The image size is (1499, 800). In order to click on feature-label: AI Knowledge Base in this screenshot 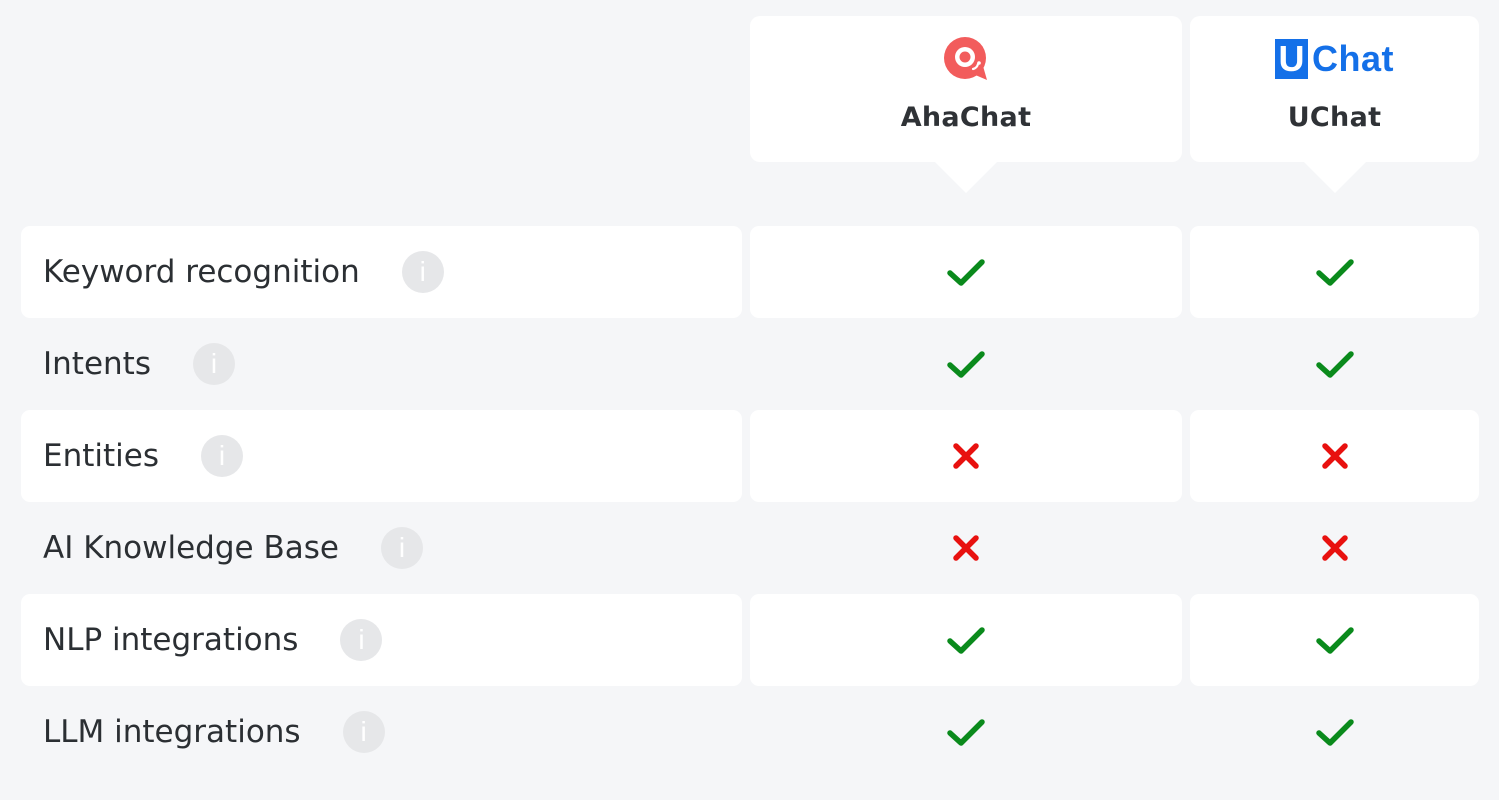, I will do `click(191, 548)`.